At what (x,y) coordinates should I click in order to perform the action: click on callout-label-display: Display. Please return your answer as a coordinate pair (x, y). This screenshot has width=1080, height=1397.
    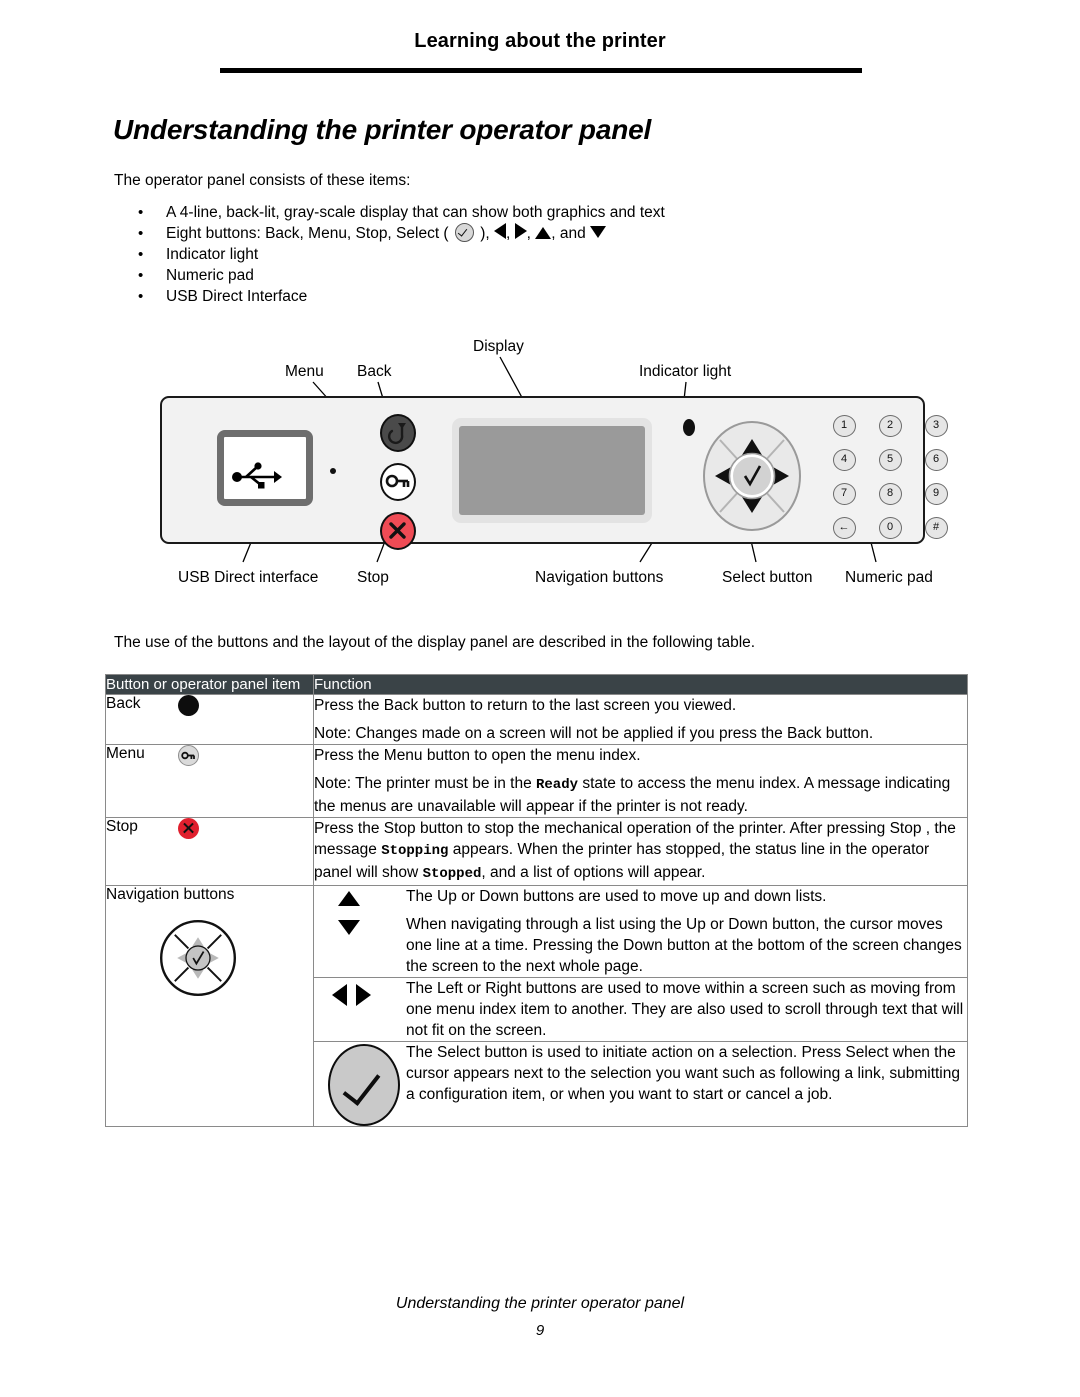
    Looking at the image, I should click on (498, 346).